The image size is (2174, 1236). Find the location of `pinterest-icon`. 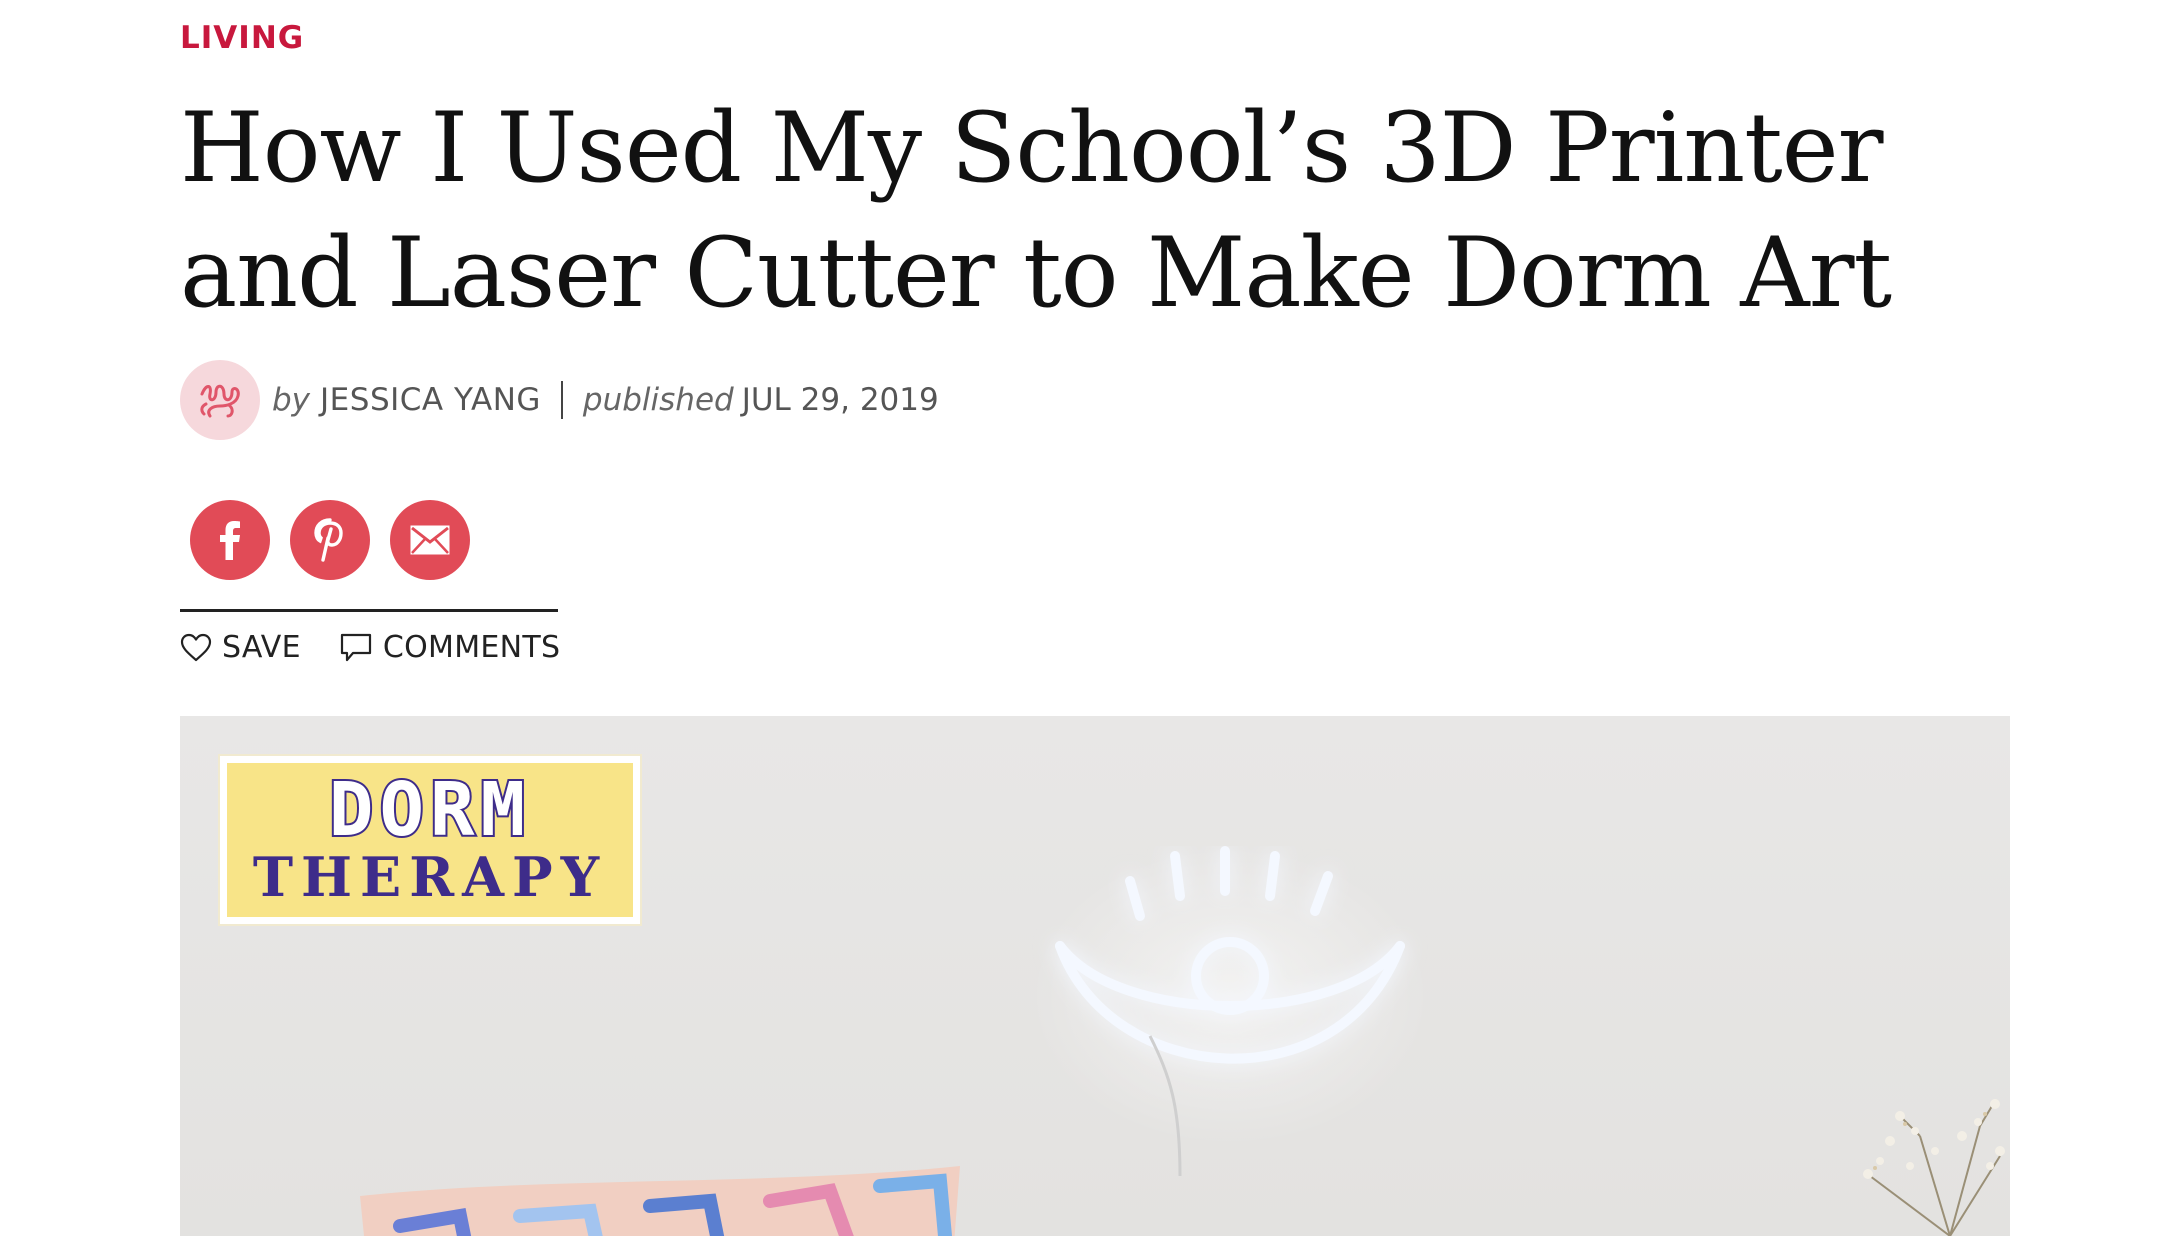

pinterest-icon is located at coordinates (328, 540).